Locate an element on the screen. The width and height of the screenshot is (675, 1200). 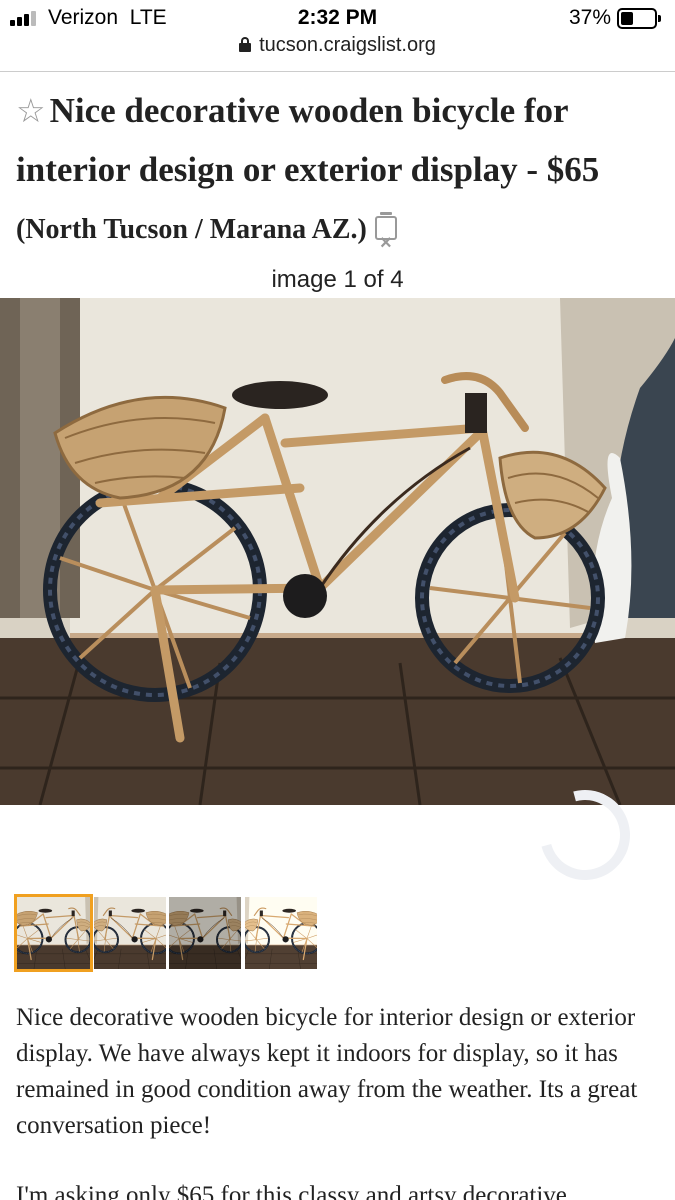
url-text: tucson.craigslist.org is located at coordinates (347, 45).